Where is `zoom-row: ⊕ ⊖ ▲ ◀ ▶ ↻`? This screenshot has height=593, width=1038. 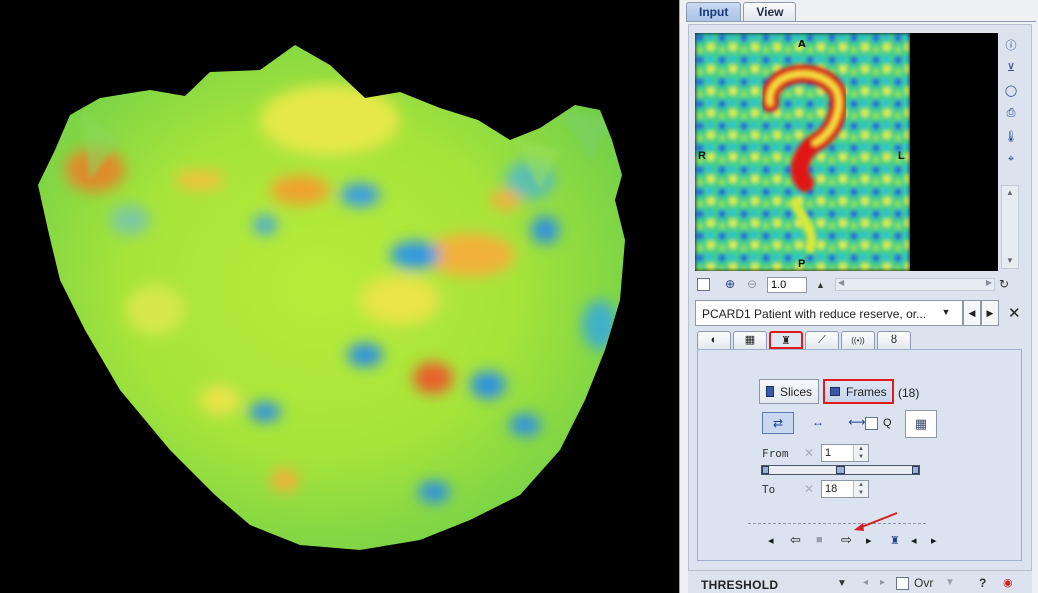
zoom-row: ⊕ ⊖ ▲ ◀ ▶ ↻ is located at coordinates (860, 285).